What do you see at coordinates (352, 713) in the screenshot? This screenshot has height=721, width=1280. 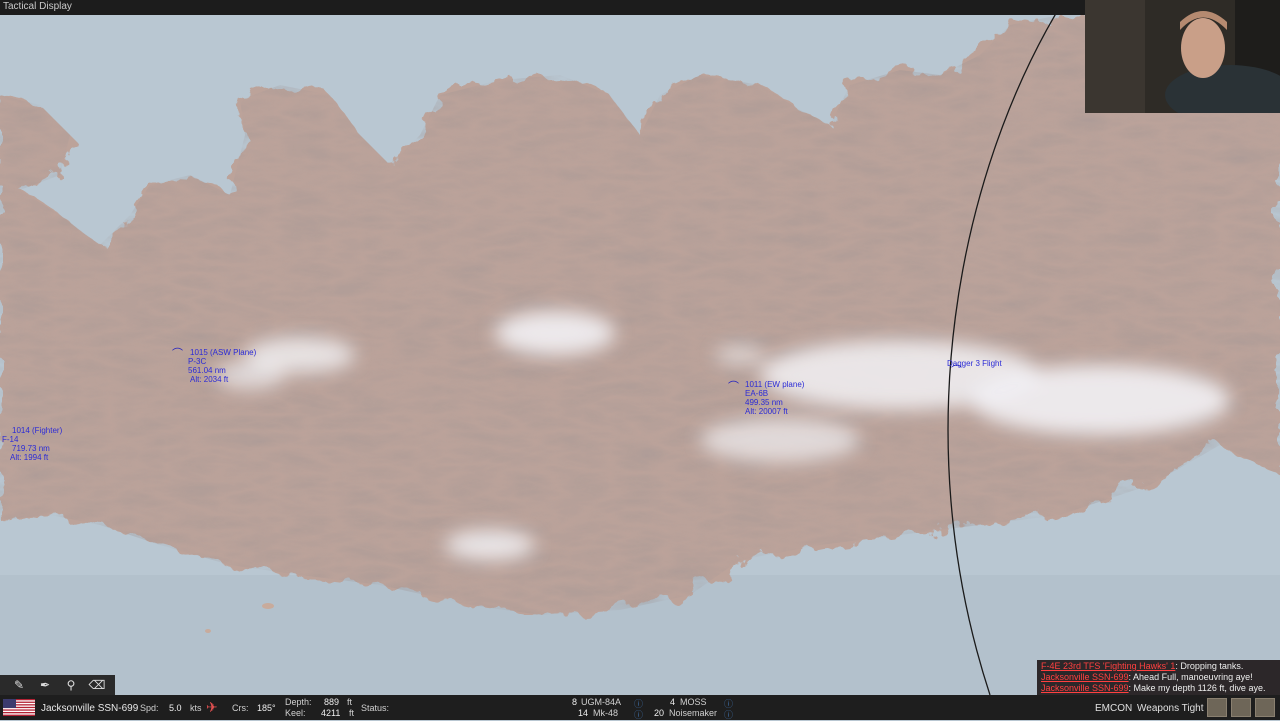 I see `keel-unit: ft` at bounding box center [352, 713].